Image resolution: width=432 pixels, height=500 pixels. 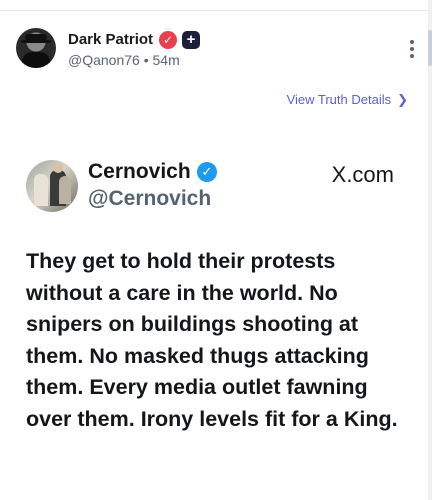 I want to click on more-options-icon, so click(x=412, y=51).